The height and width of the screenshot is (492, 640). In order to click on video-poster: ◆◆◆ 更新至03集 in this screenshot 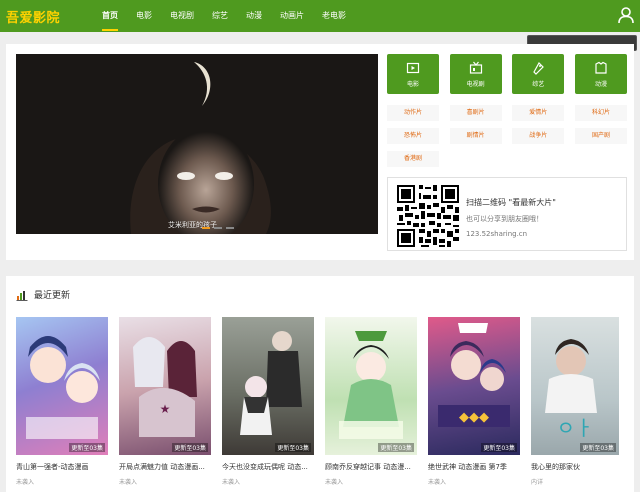, I will do `click(474, 386)`.